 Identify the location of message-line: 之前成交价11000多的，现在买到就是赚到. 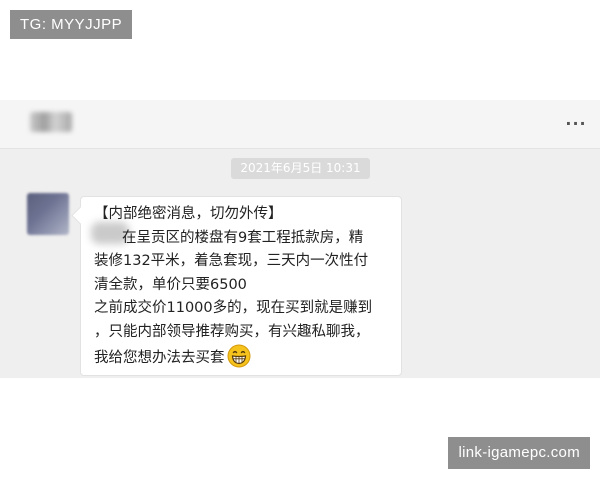
(233, 308).